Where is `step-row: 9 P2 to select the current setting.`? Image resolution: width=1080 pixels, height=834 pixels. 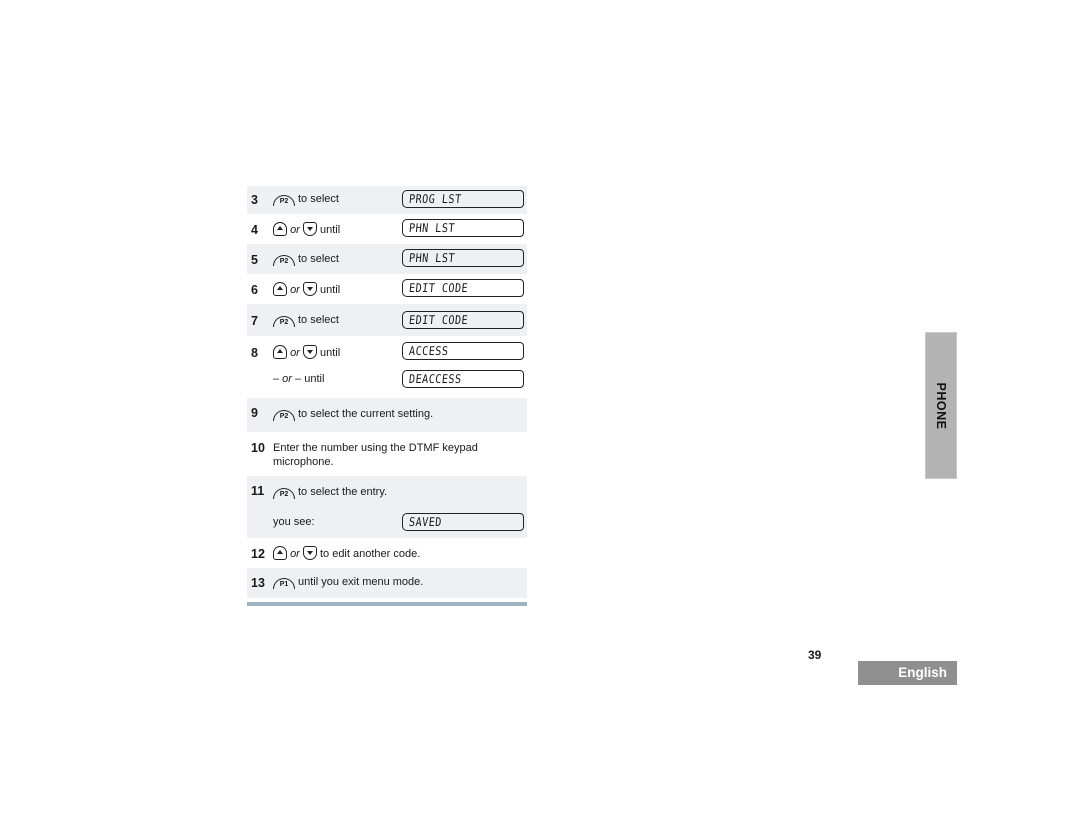 step-row: 9 P2 to select the current setting. is located at coordinates (387, 415).